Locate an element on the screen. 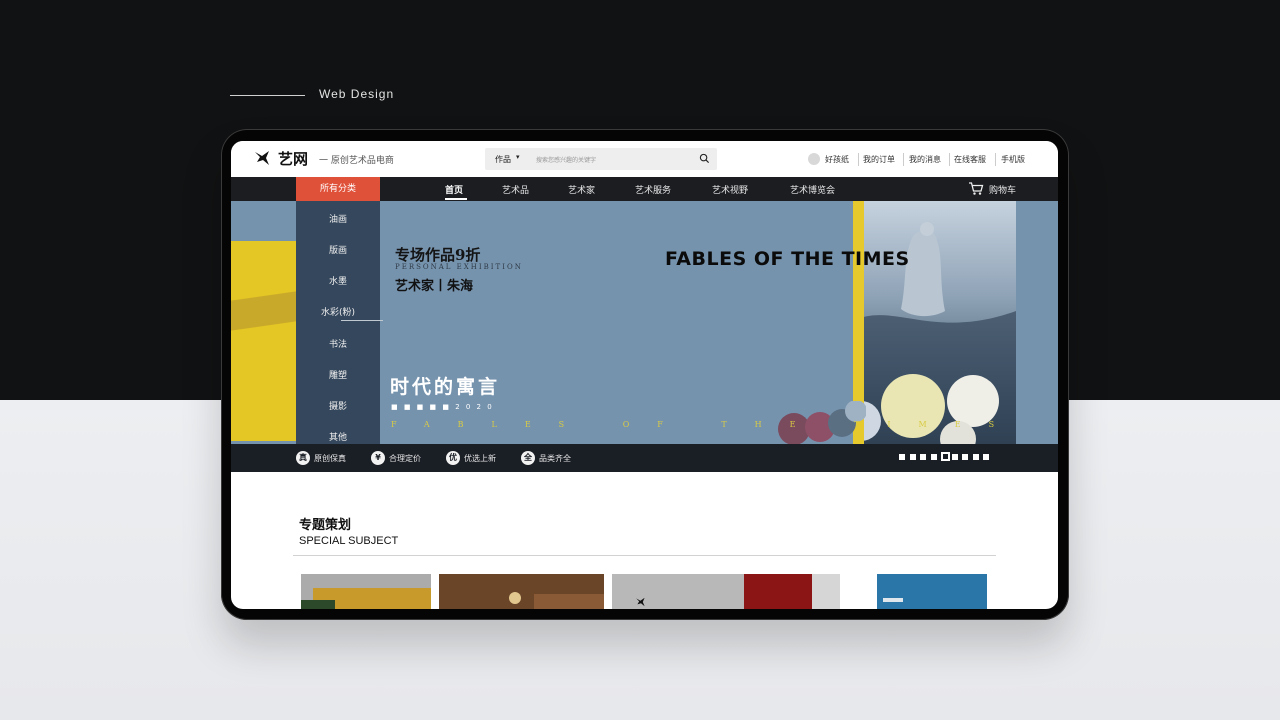 Image resolution: width=1280 pixels, height=720 pixels. my-messages-link: 我的消息 is located at coordinates (925, 159).